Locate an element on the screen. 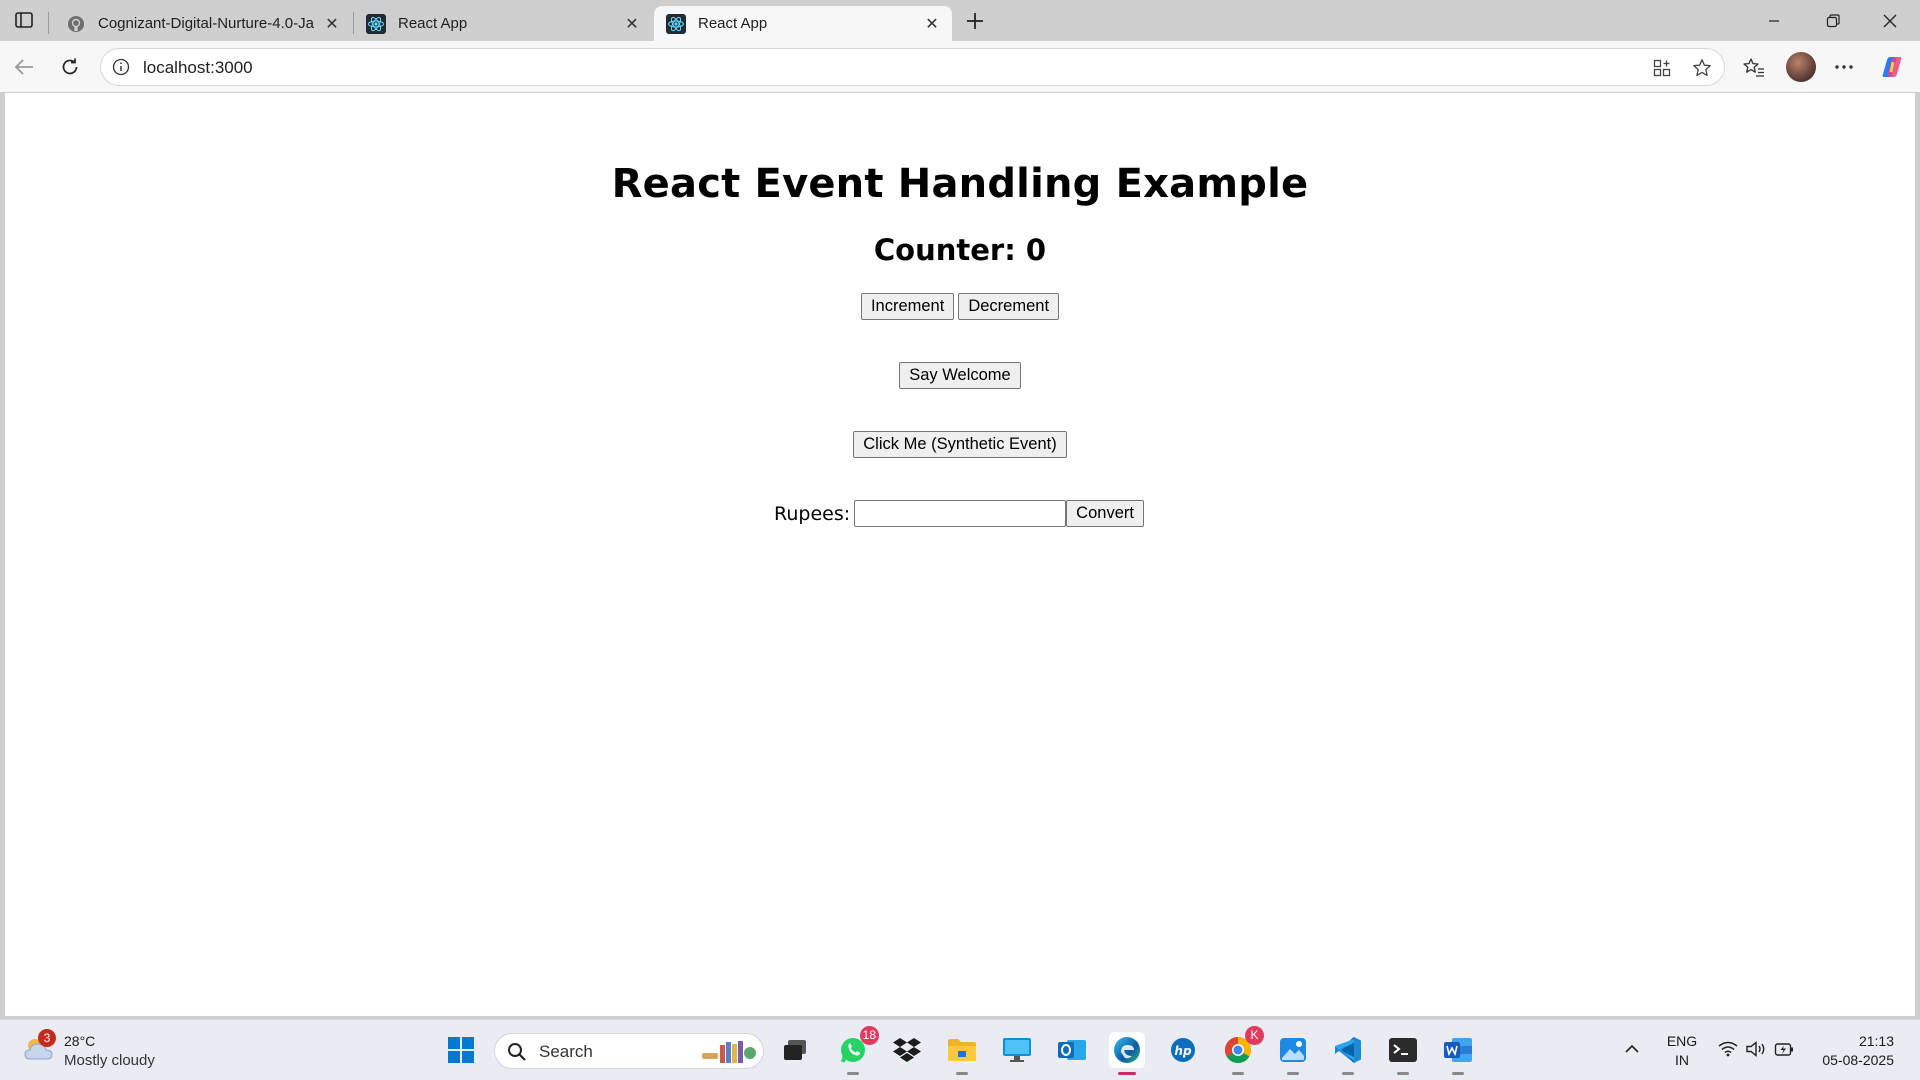 Image resolution: width=1920 pixels, height=1080 pixels. more-options-icon is located at coordinates (1844, 67).